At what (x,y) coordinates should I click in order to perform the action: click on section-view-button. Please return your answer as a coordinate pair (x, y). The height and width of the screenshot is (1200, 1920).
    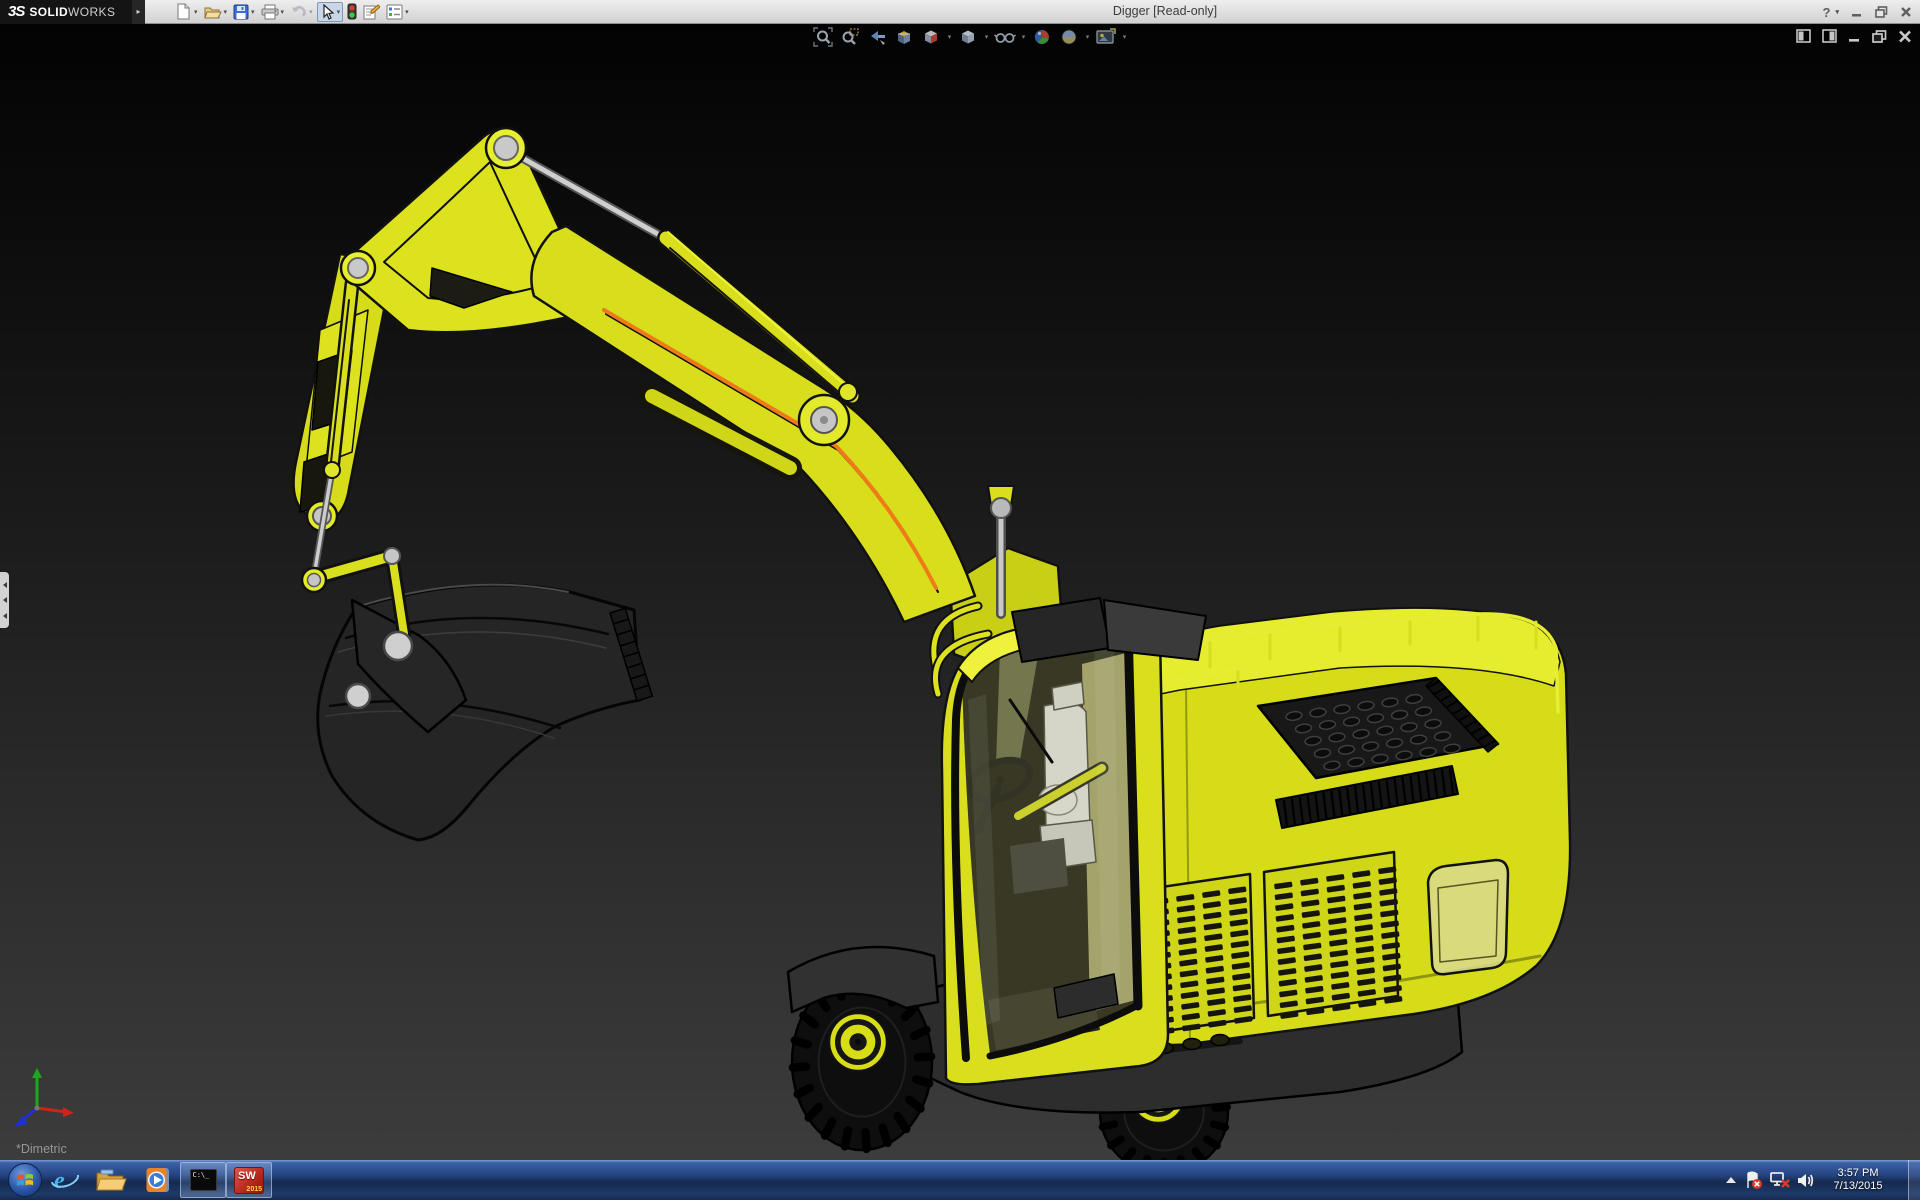
    Looking at the image, I should click on (904, 36).